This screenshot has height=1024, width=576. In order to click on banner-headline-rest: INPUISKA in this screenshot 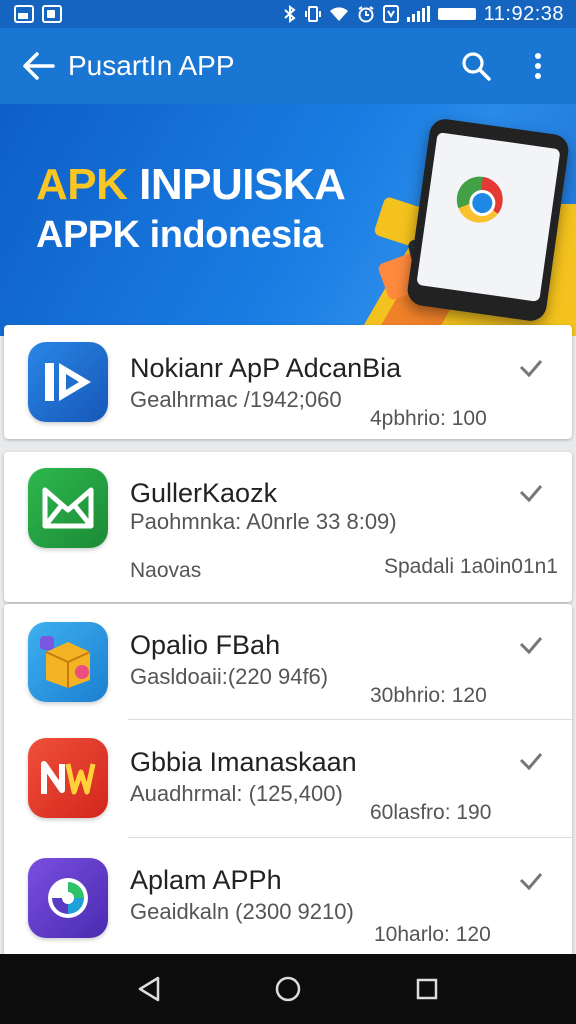, I will do `click(242, 184)`.